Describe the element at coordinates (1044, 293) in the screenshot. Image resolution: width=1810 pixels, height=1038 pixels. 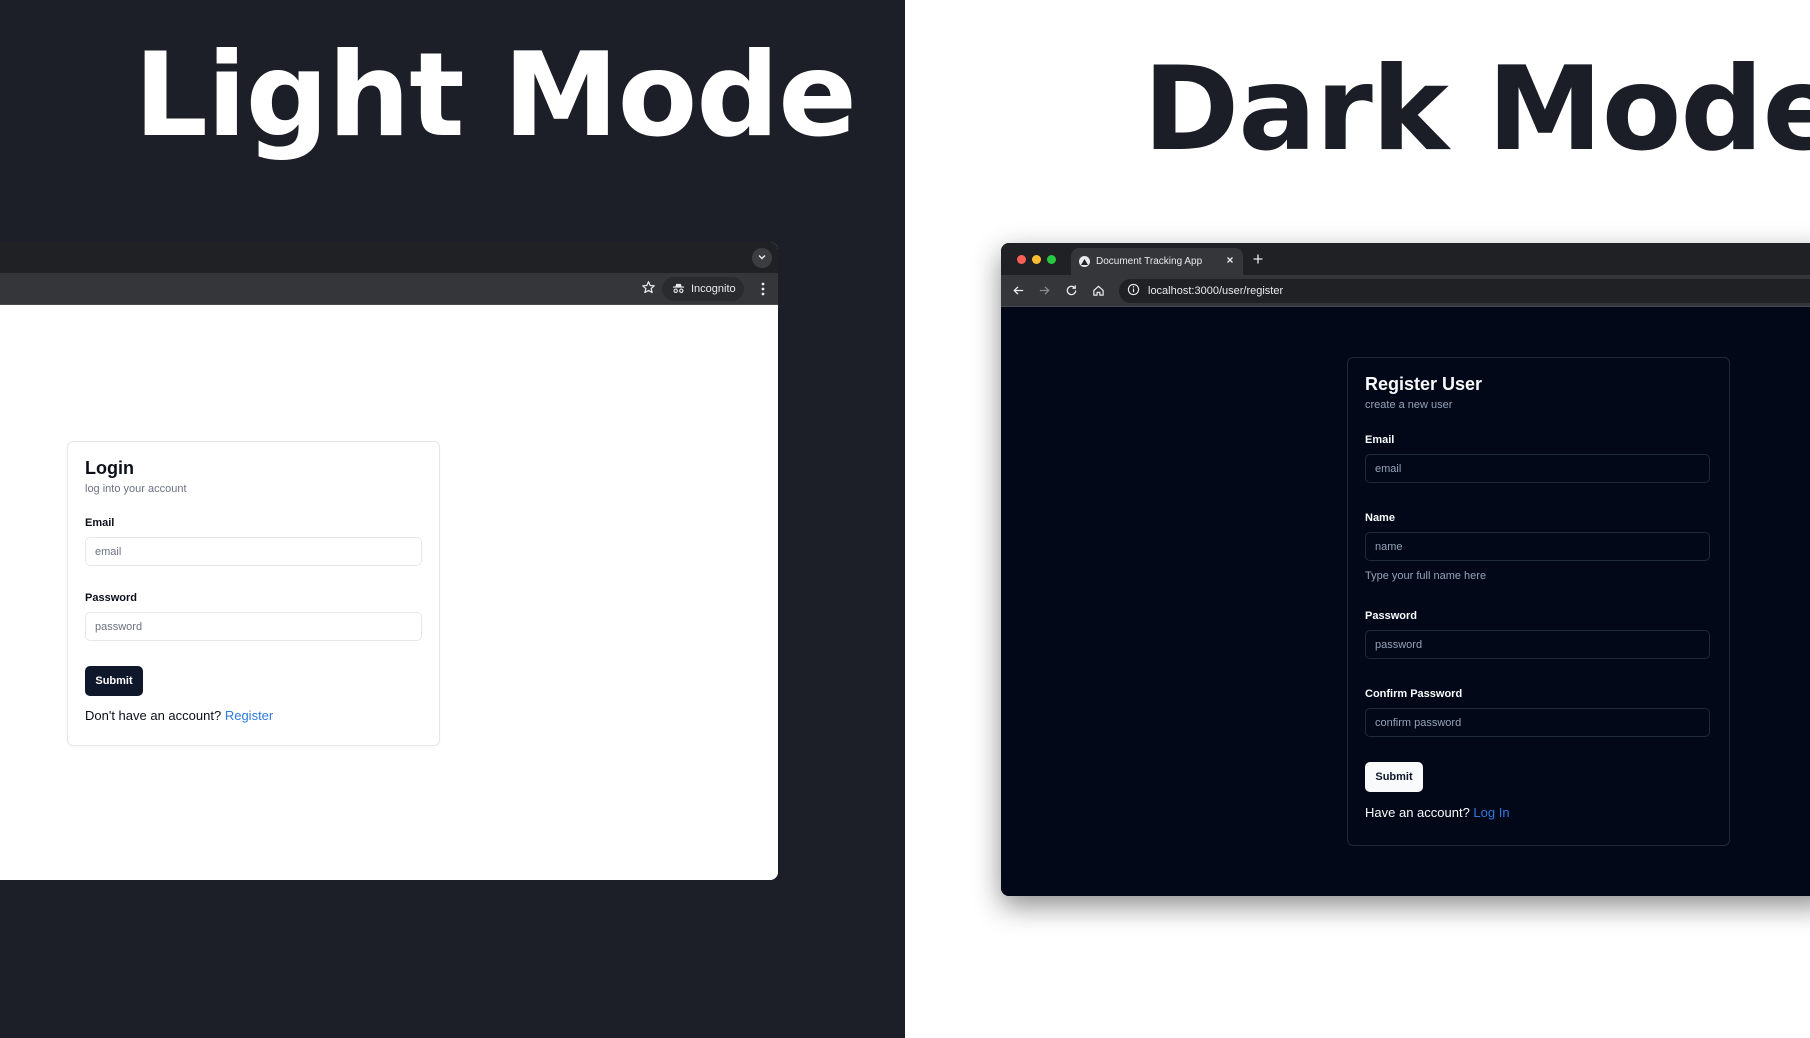
I see `forward-icon` at that location.